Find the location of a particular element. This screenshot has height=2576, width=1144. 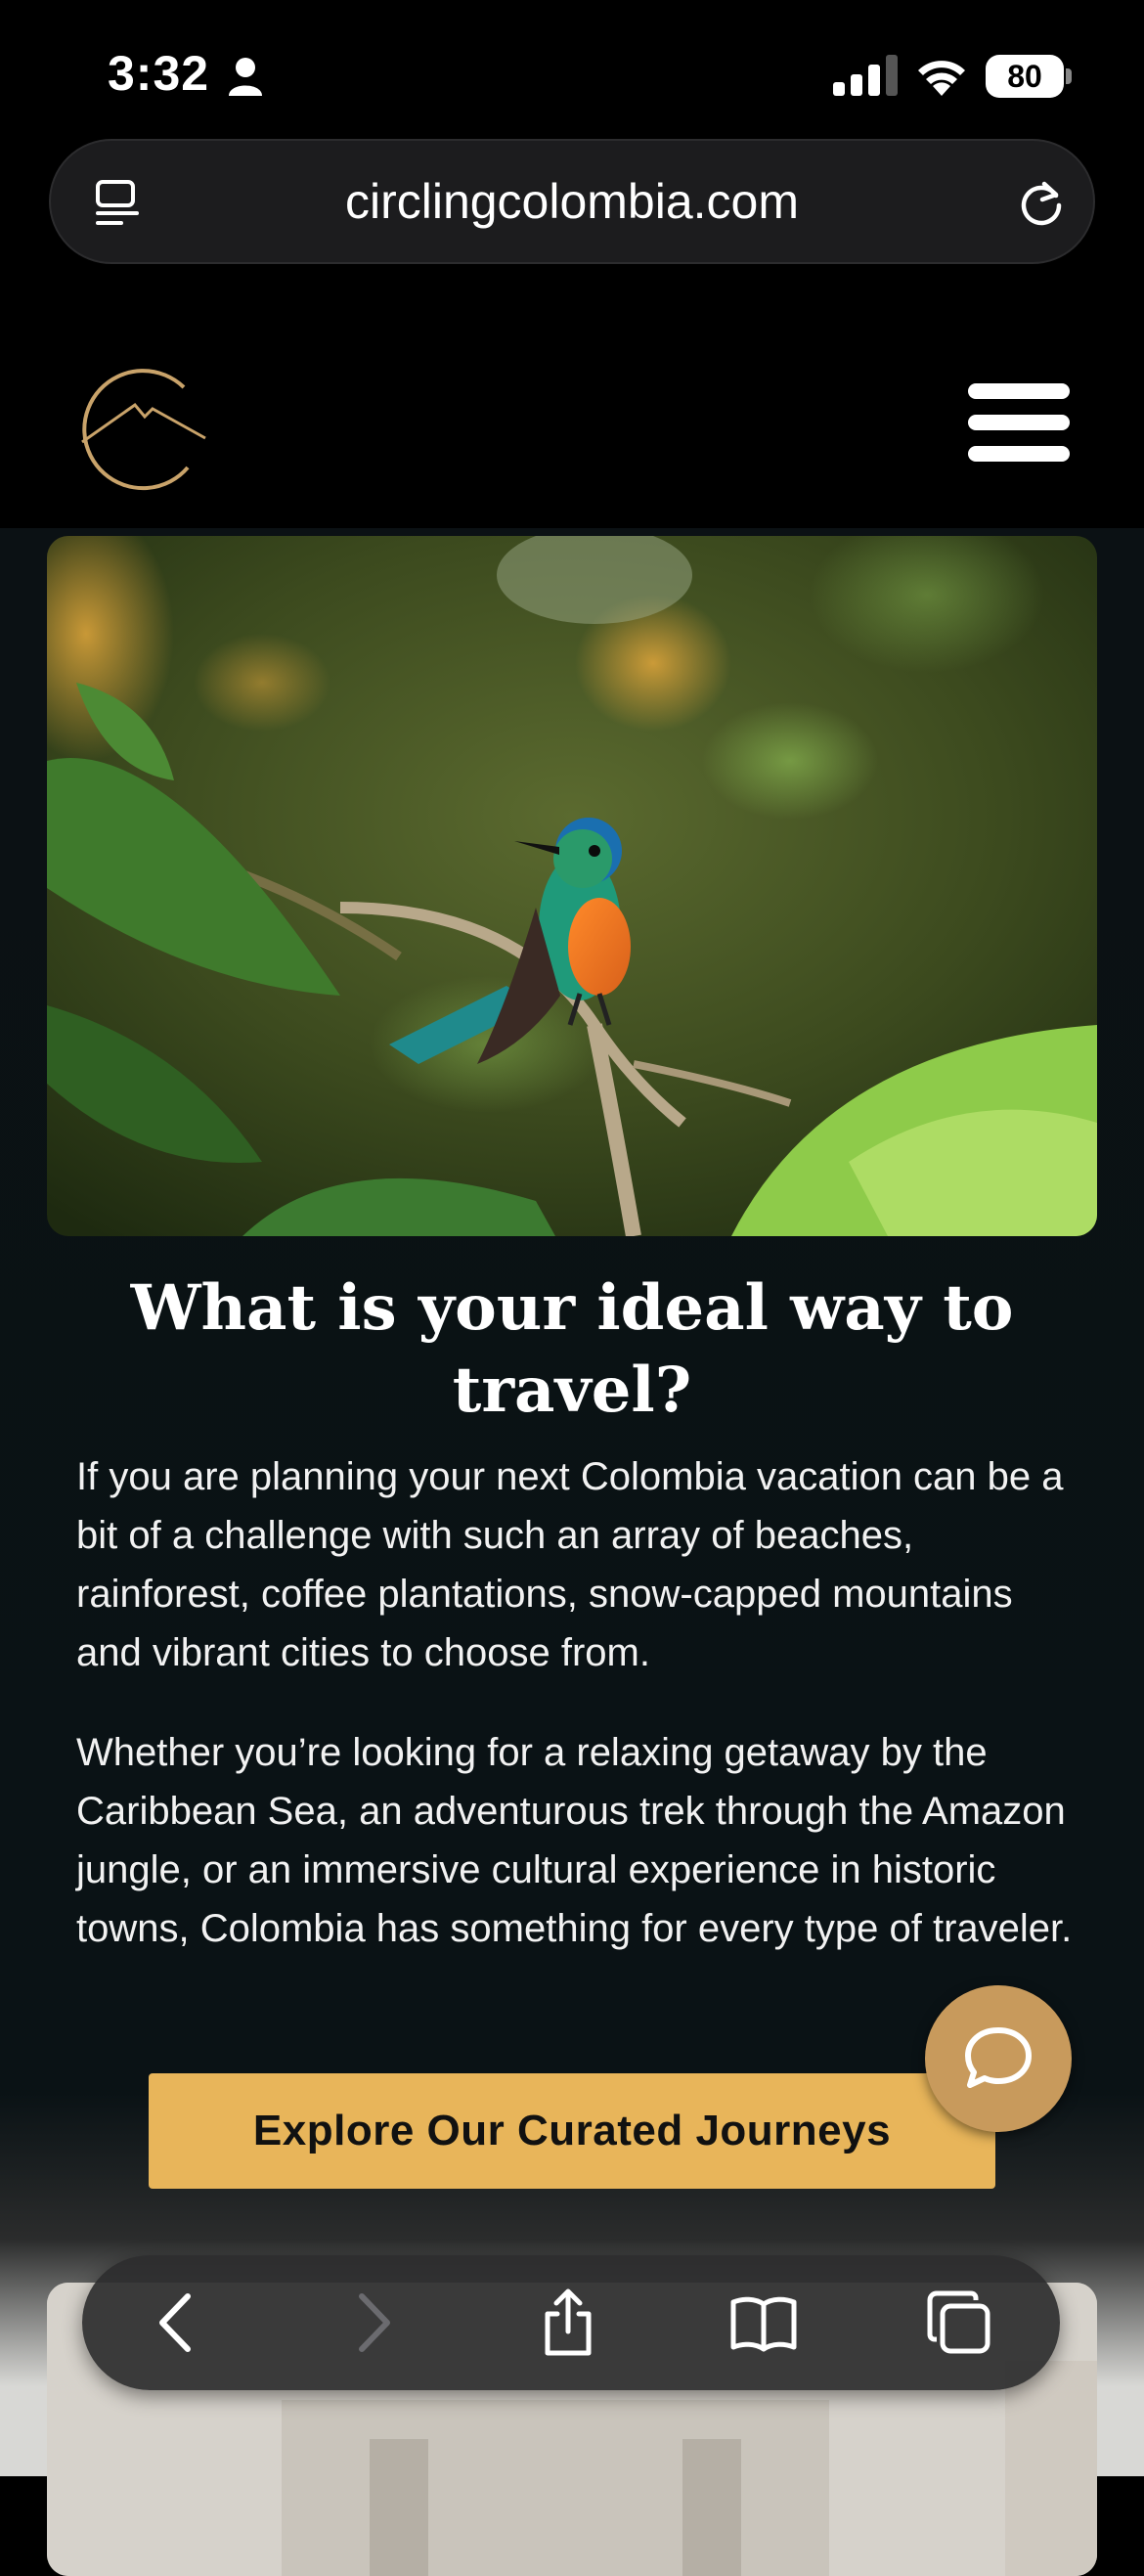

chat-icon is located at coordinates (998, 2057).